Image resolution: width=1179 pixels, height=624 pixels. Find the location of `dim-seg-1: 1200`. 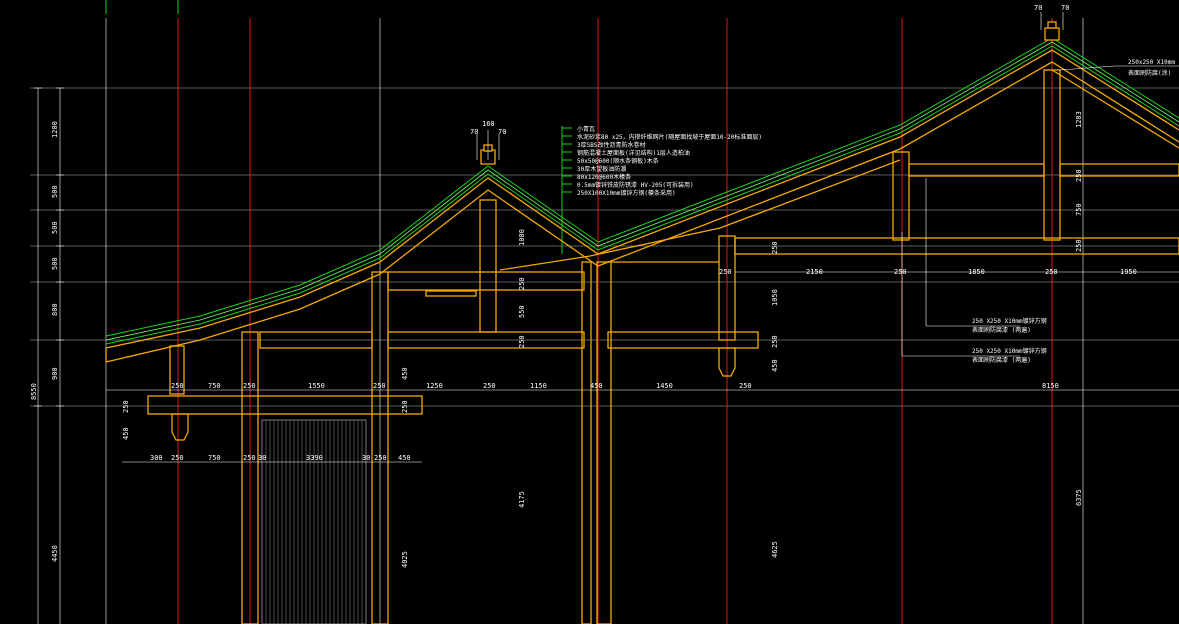

dim-seg-1: 1200 is located at coordinates (55, 129).